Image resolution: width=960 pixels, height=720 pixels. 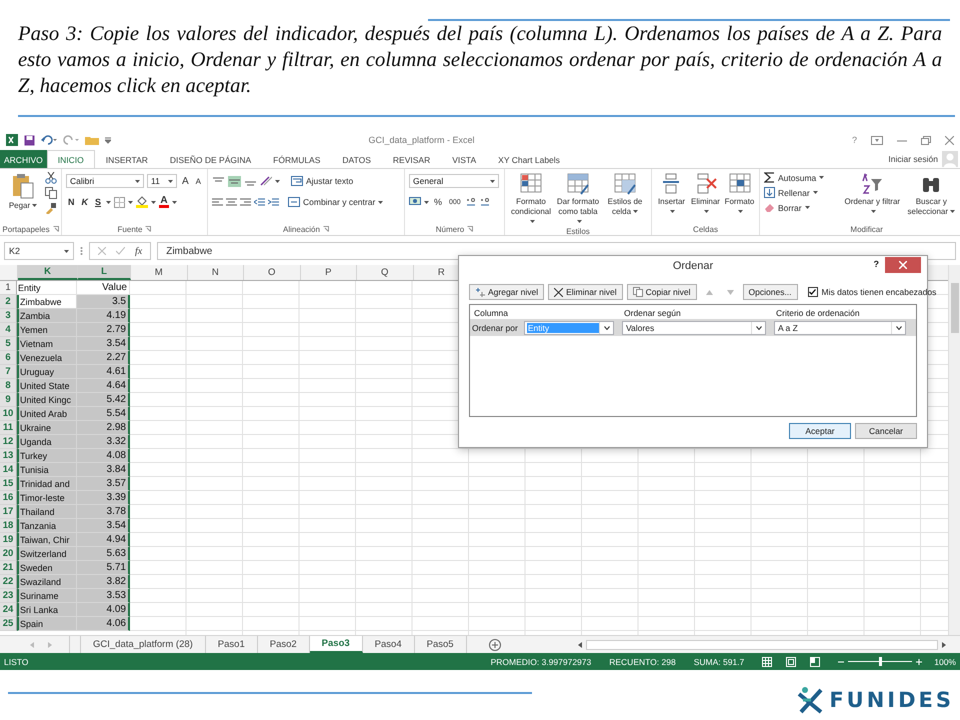 What do you see at coordinates (872, 194) in the screenshot?
I see `sort-filter-button: Ordenar y filtrar` at bounding box center [872, 194].